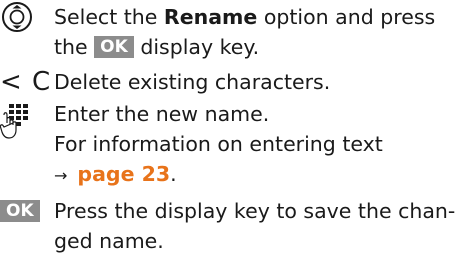 The height and width of the screenshot is (257, 460). I want to click on arrow-right-icon: →, so click(61, 175).